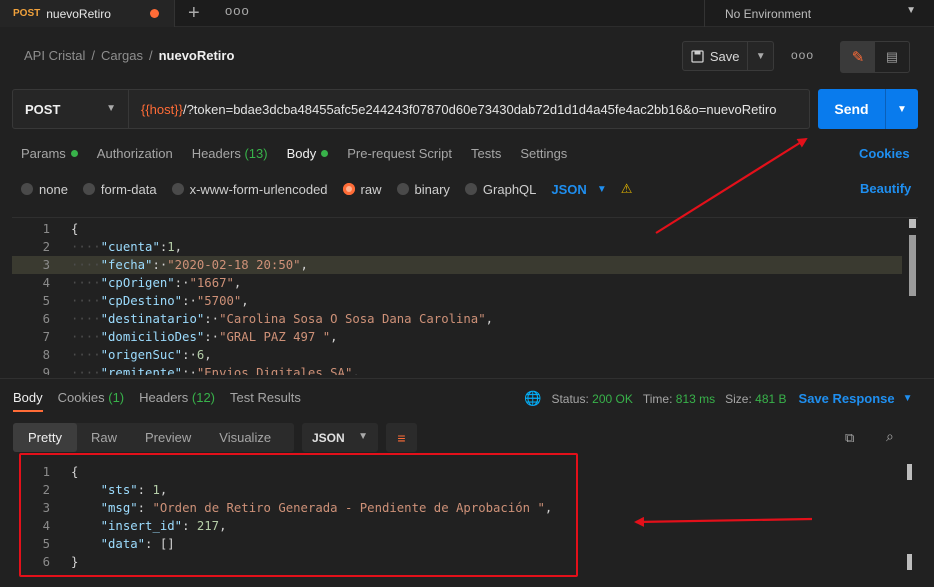  I want to click on cookies-count: (1), so click(116, 397).